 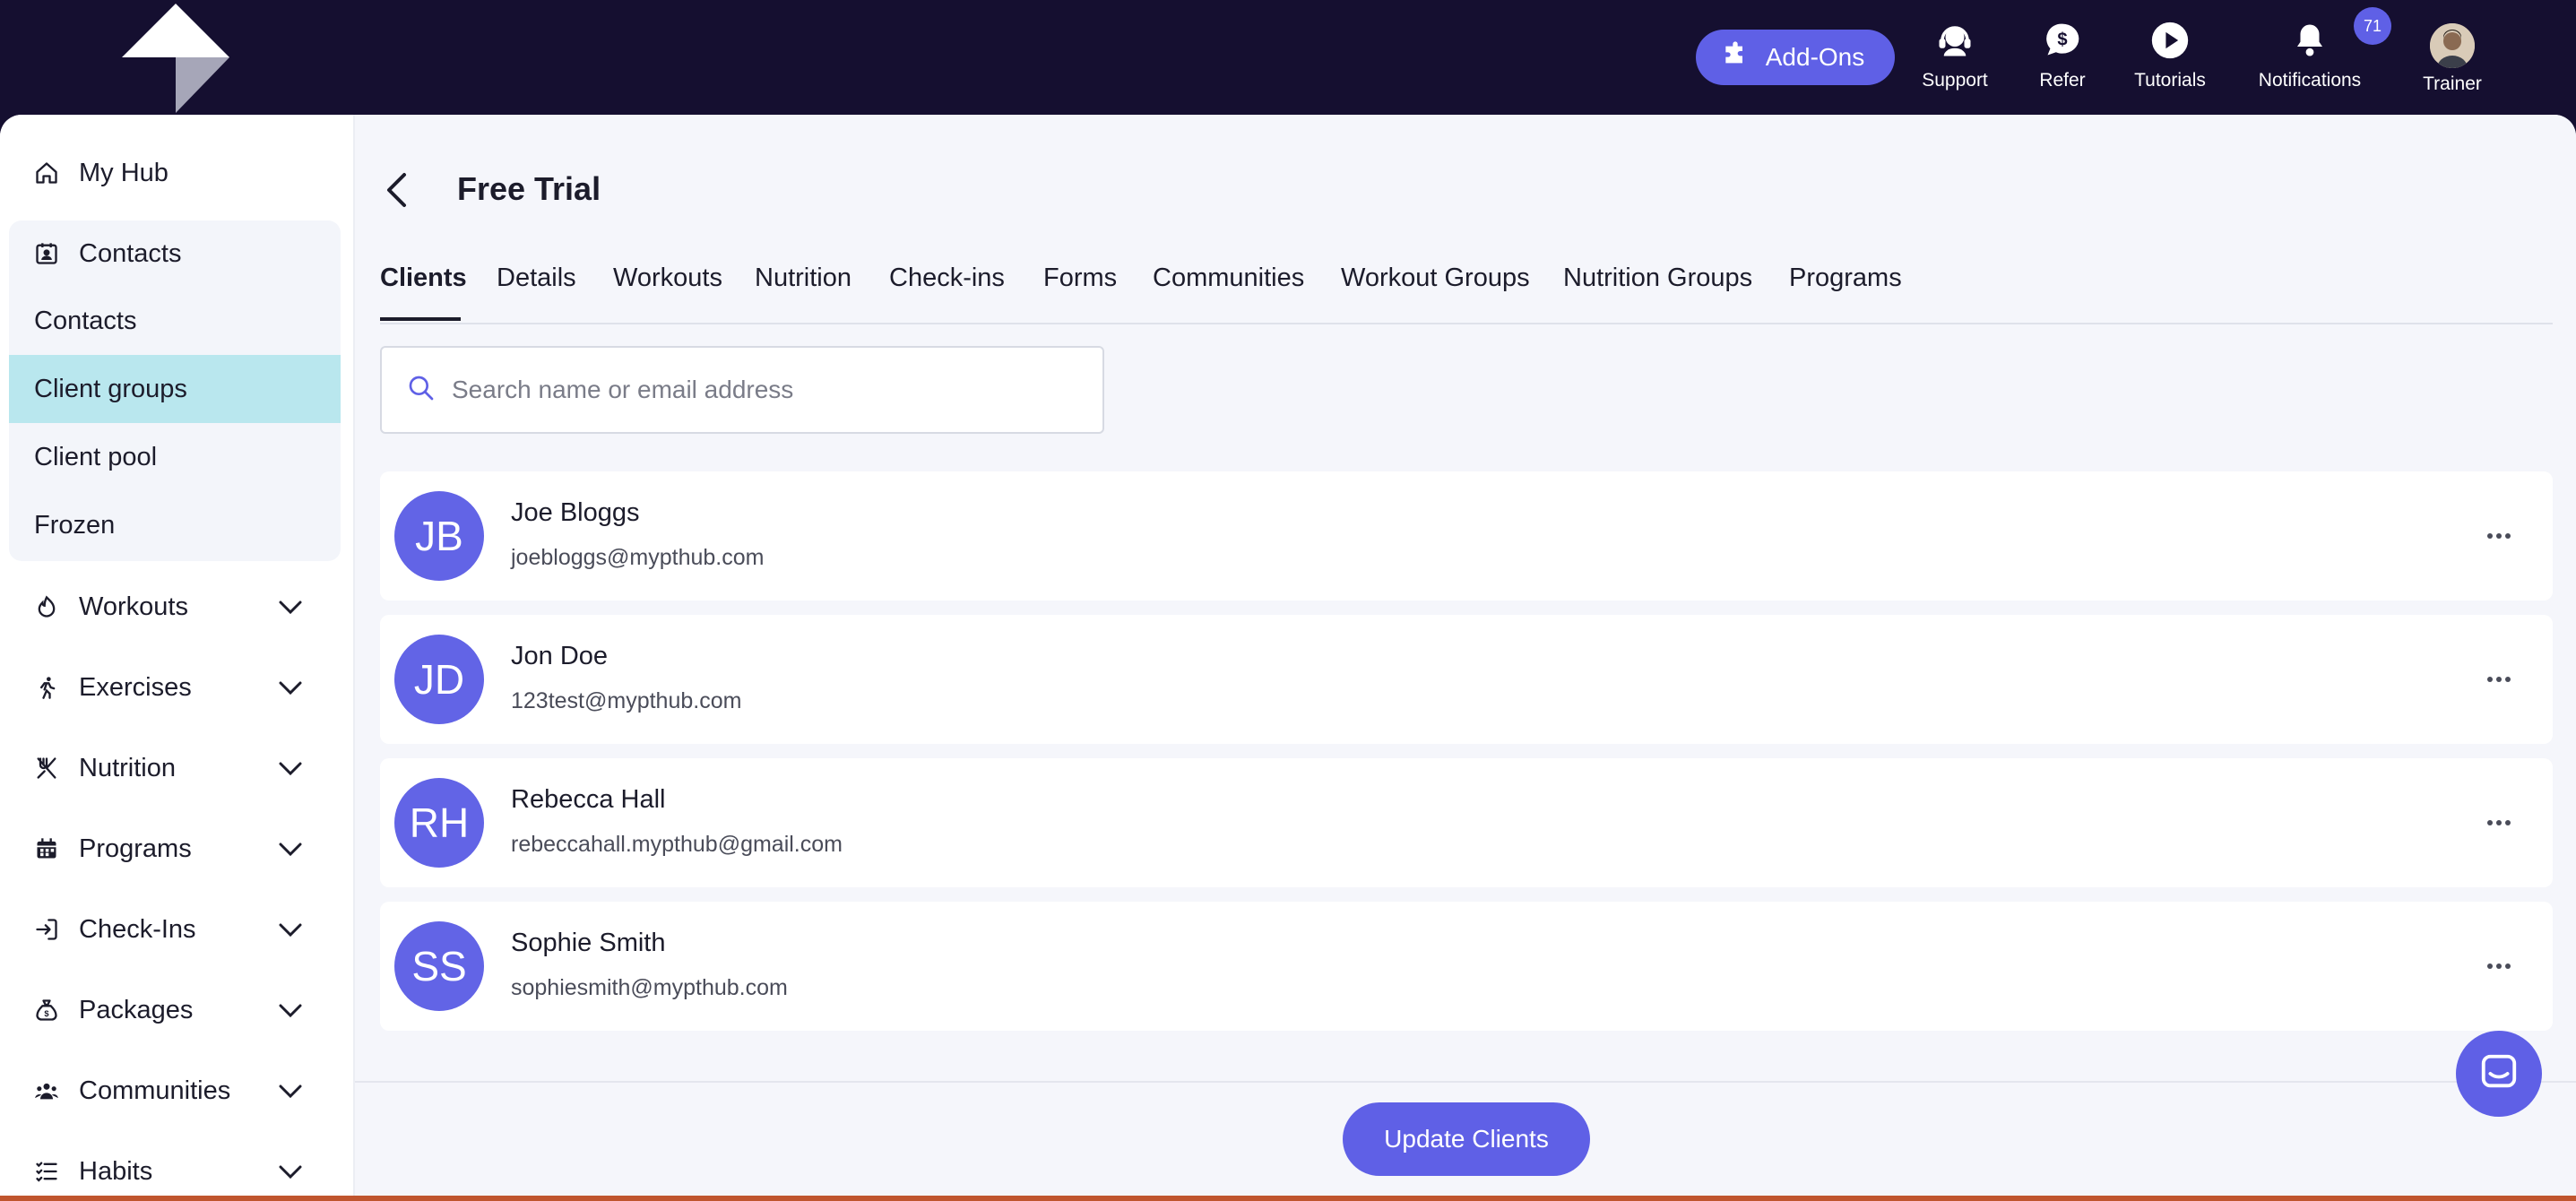 I want to click on client-name: Sophie Smith, so click(x=588, y=943).